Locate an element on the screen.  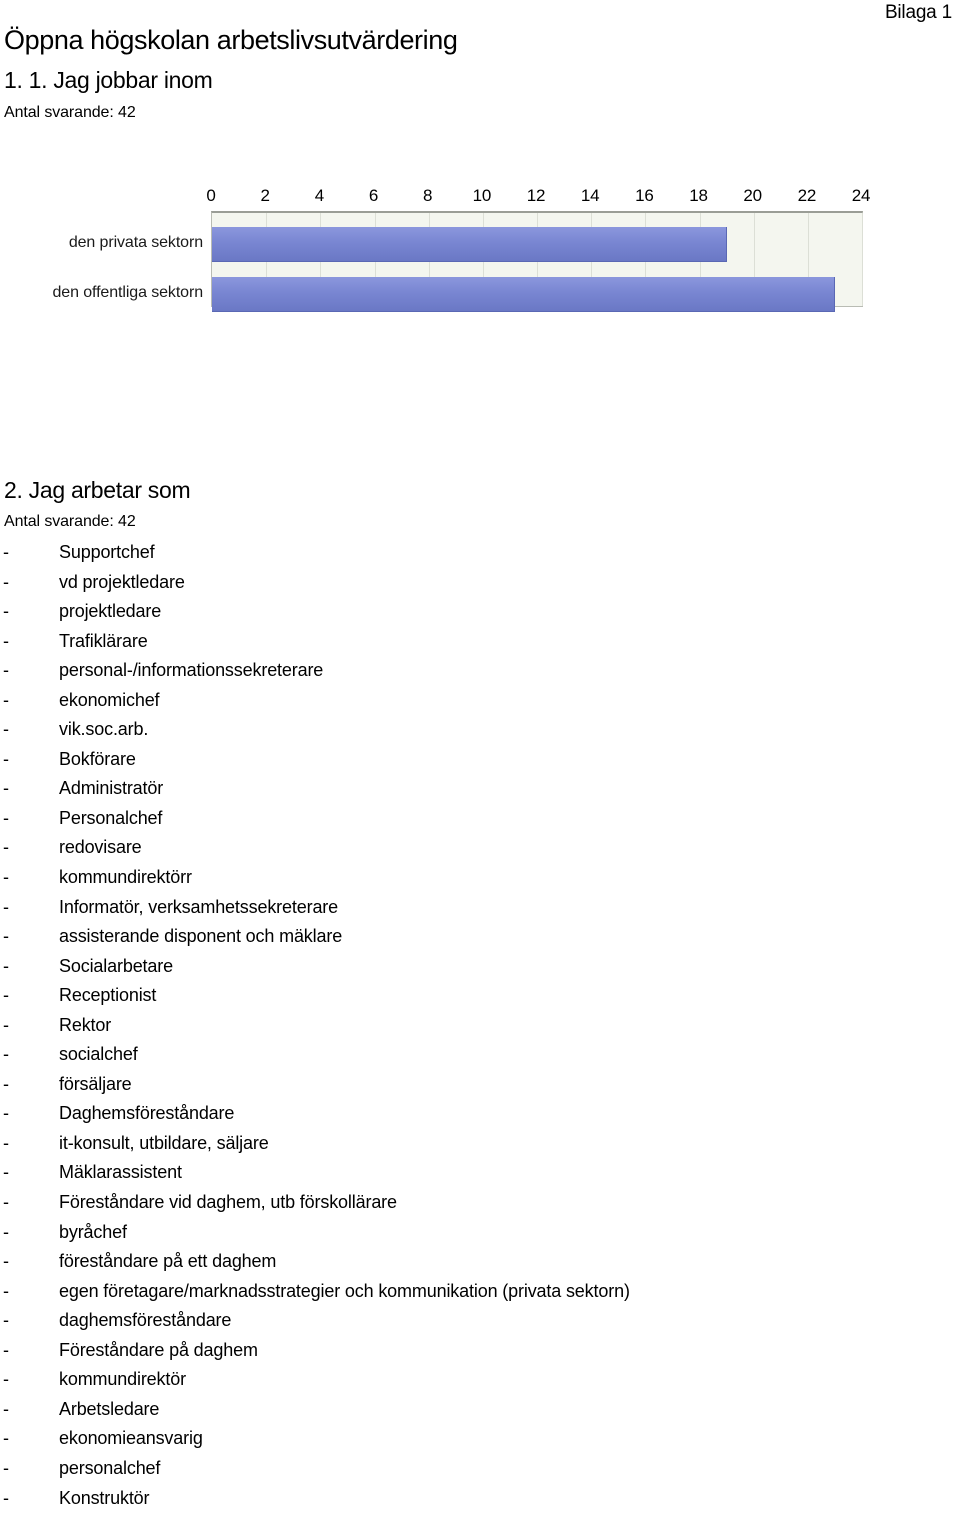
answer-text: vik.soc.arb. is located at coordinates (103, 730).